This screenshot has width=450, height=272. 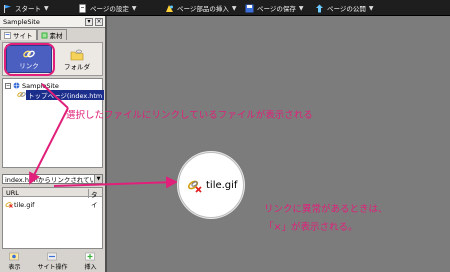 What do you see at coordinates (77, 67) in the screenshot?
I see `folder-view-label: フォルダ` at bounding box center [77, 67].